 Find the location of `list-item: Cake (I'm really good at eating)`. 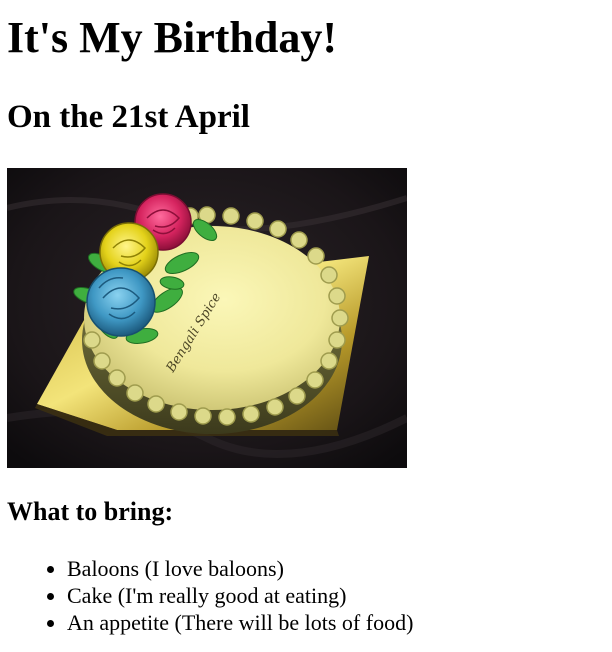

list-item: Cake (I'm really good at eating) is located at coordinates (240, 595).